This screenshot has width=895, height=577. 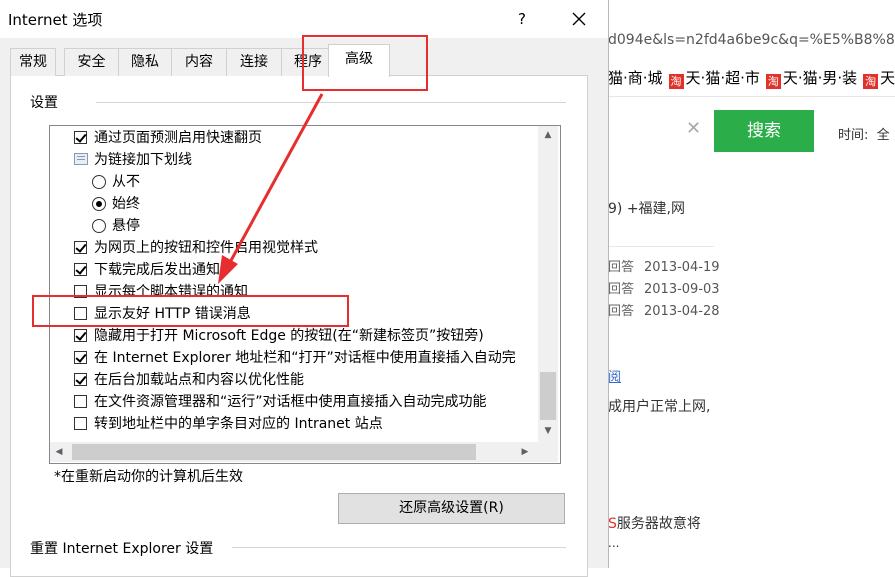 What do you see at coordinates (682, 267) in the screenshot?
I see `answer-date: 2013-04-19` at bounding box center [682, 267].